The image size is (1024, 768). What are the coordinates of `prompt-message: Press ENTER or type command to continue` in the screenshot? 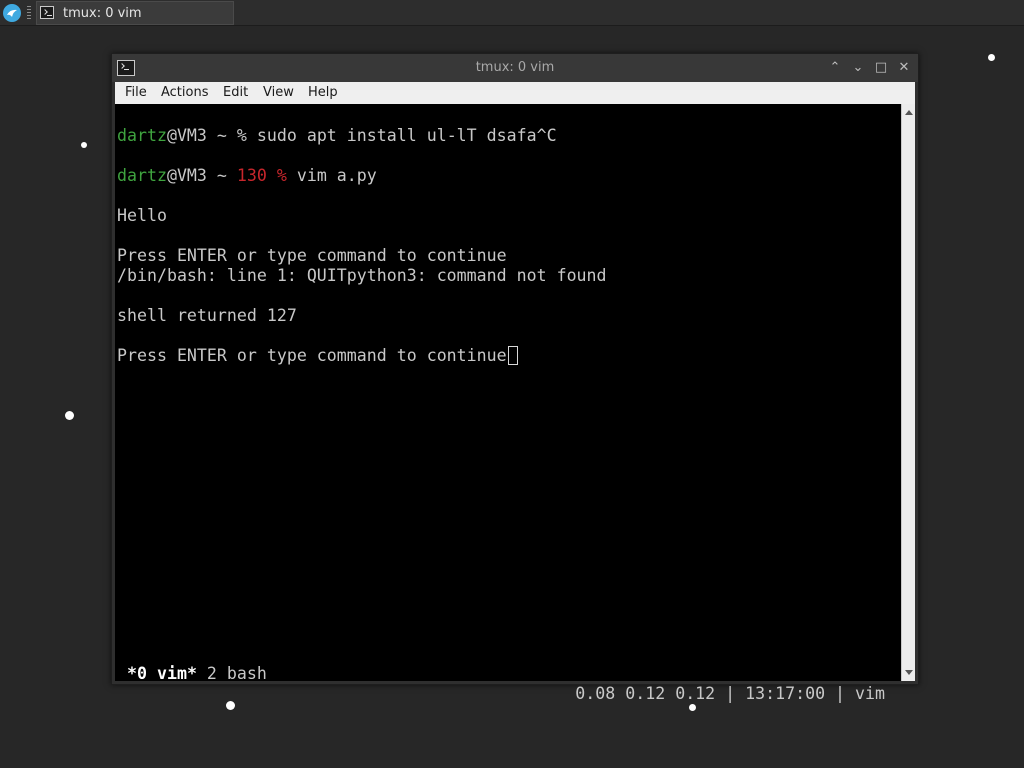 It's located at (312, 355).